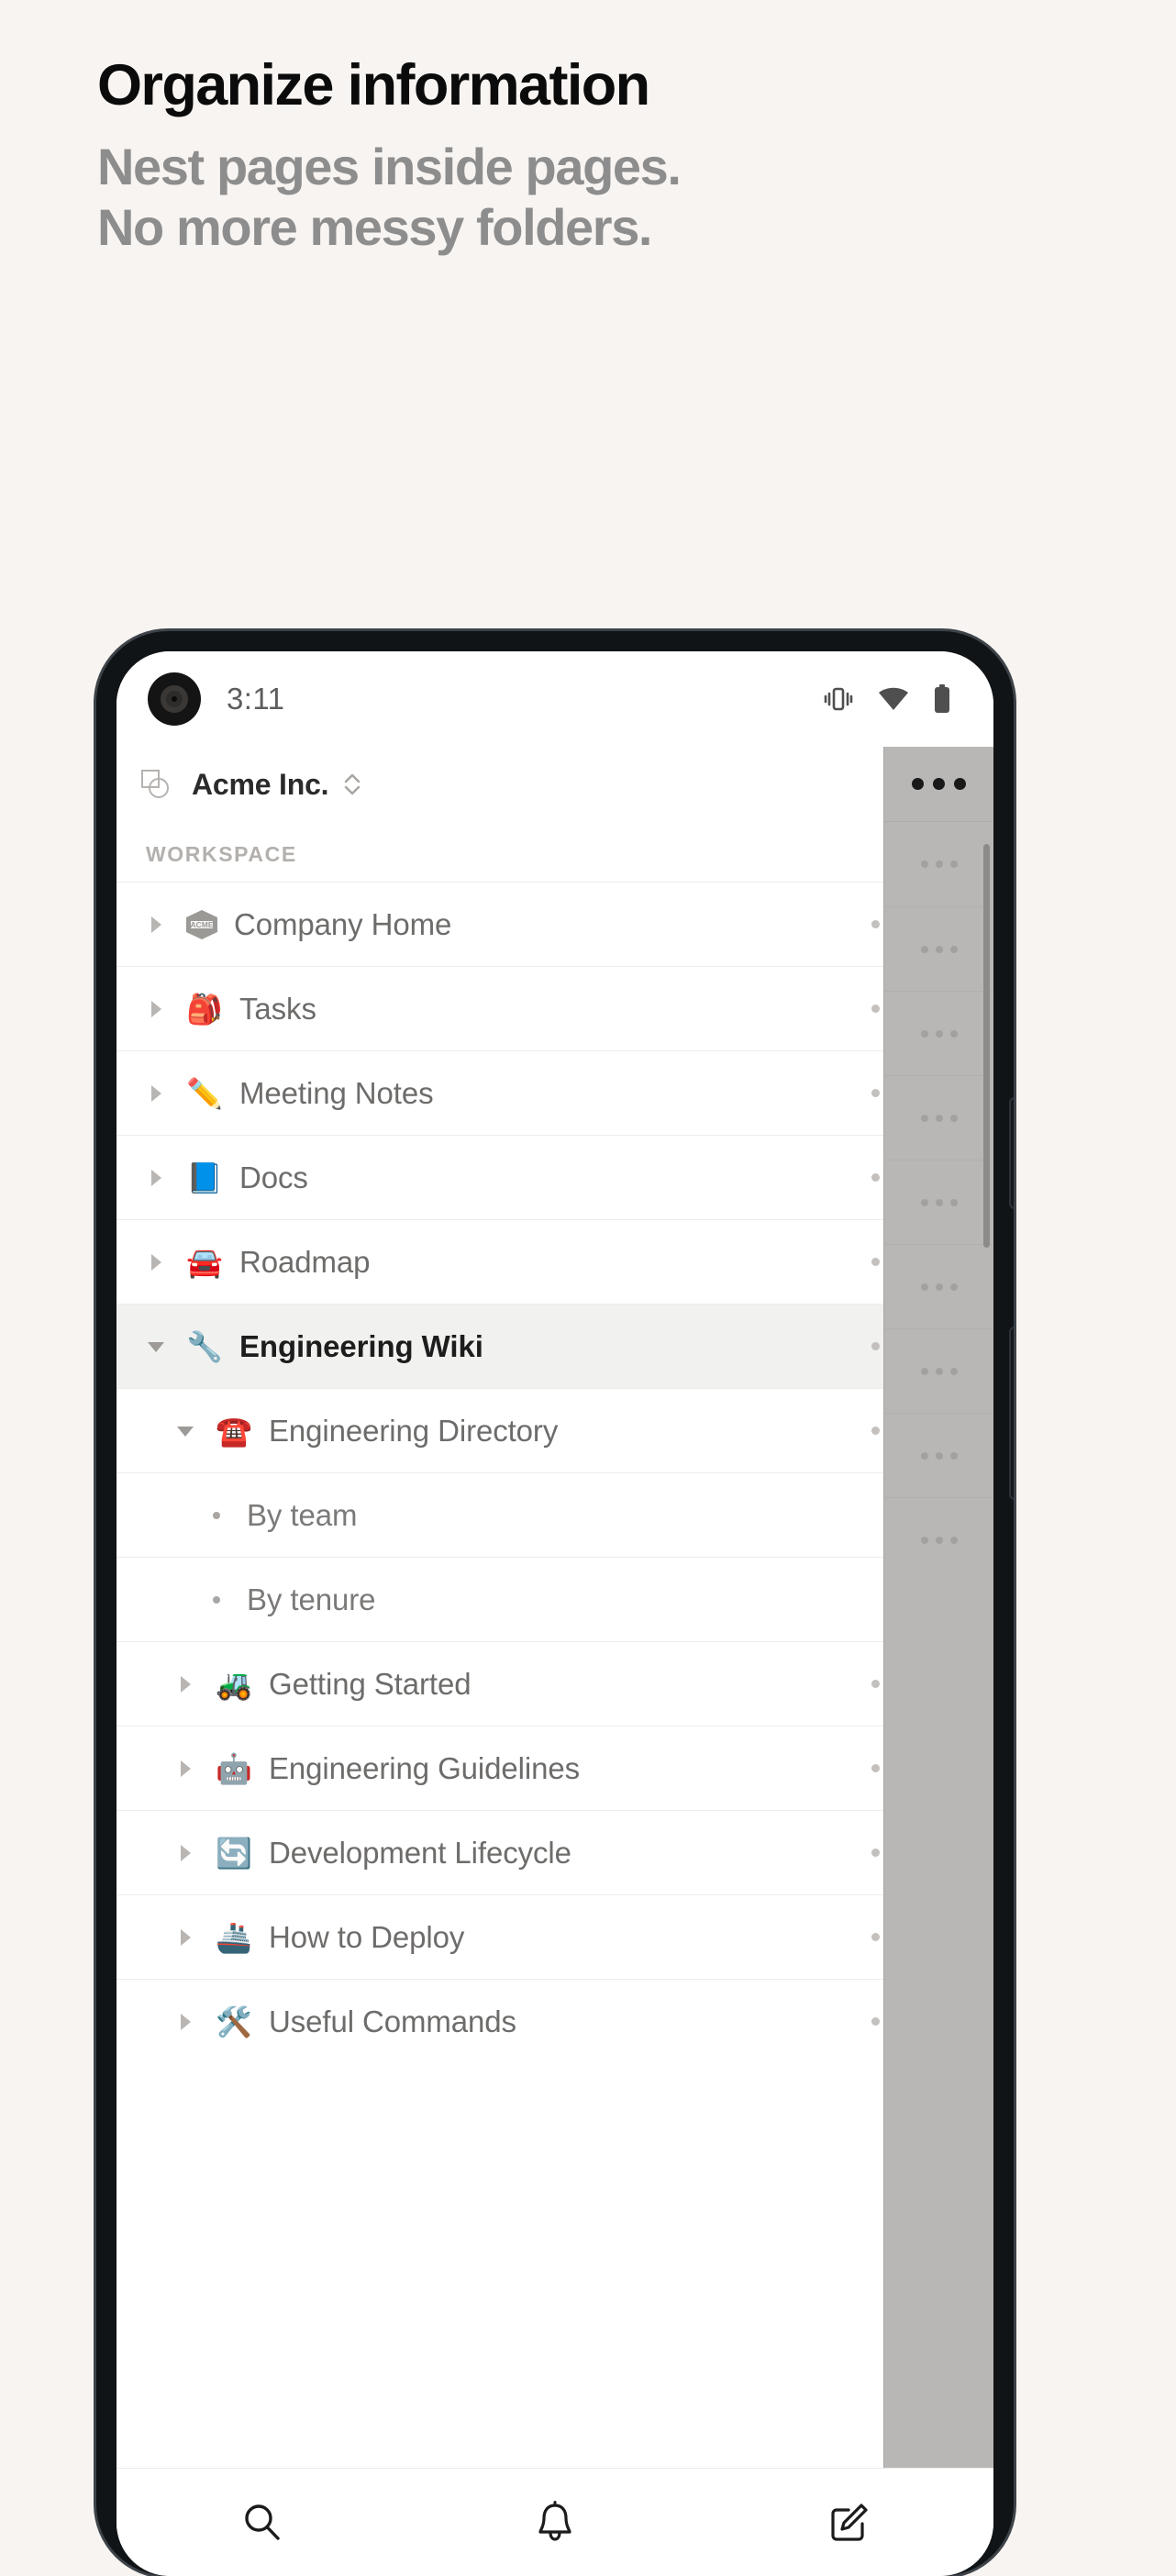 The image size is (1176, 2576). I want to click on search-icon, so click(262, 2523).